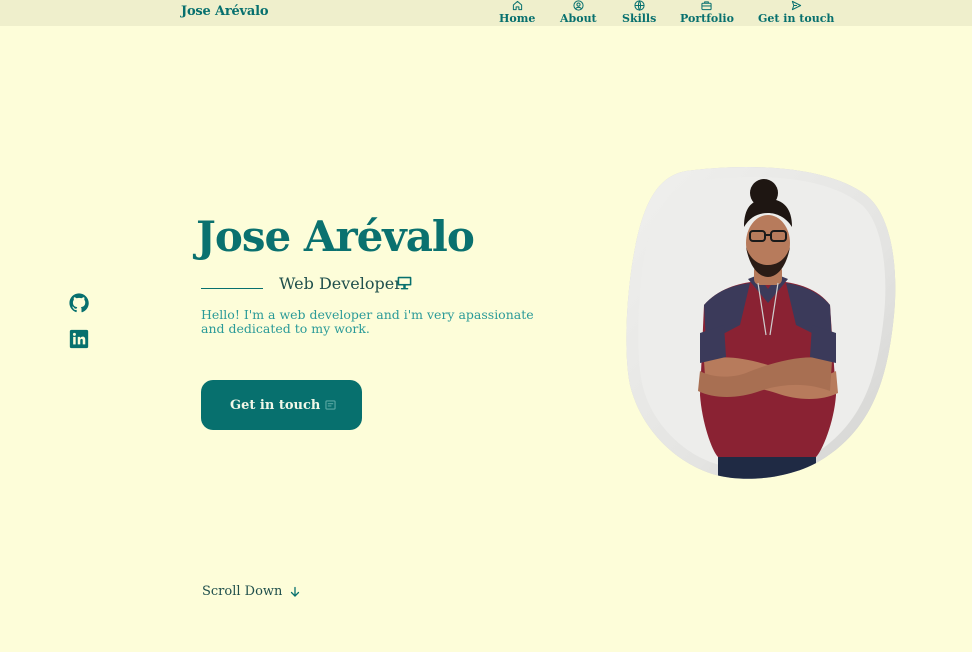  I want to click on nav-skills-label: Skills, so click(639, 18).